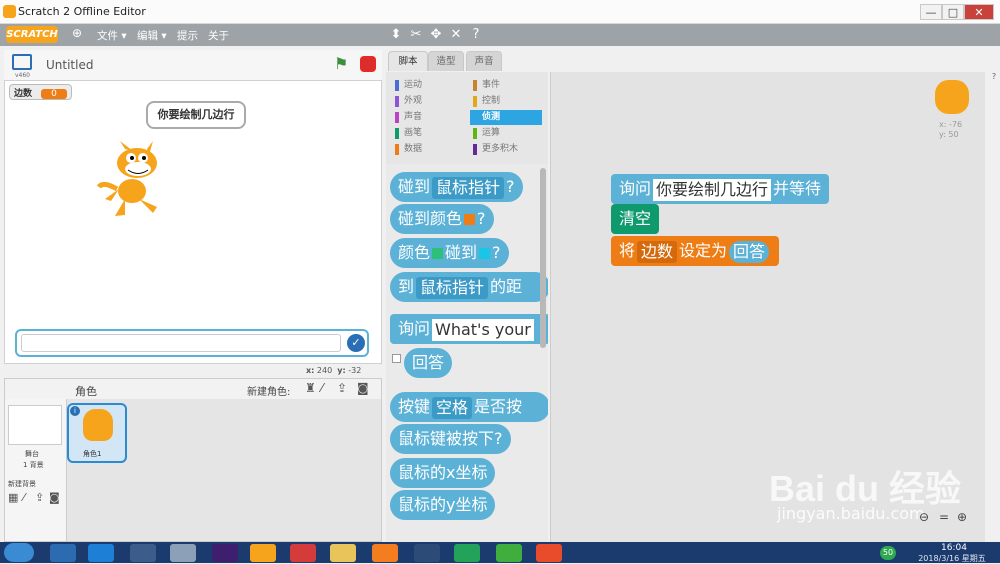 The width and height of the screenshot is (1000, 564). Describe the element at coordinates (446, 61) in the screenshot. I see `tab-costumes: 造型` at that location.